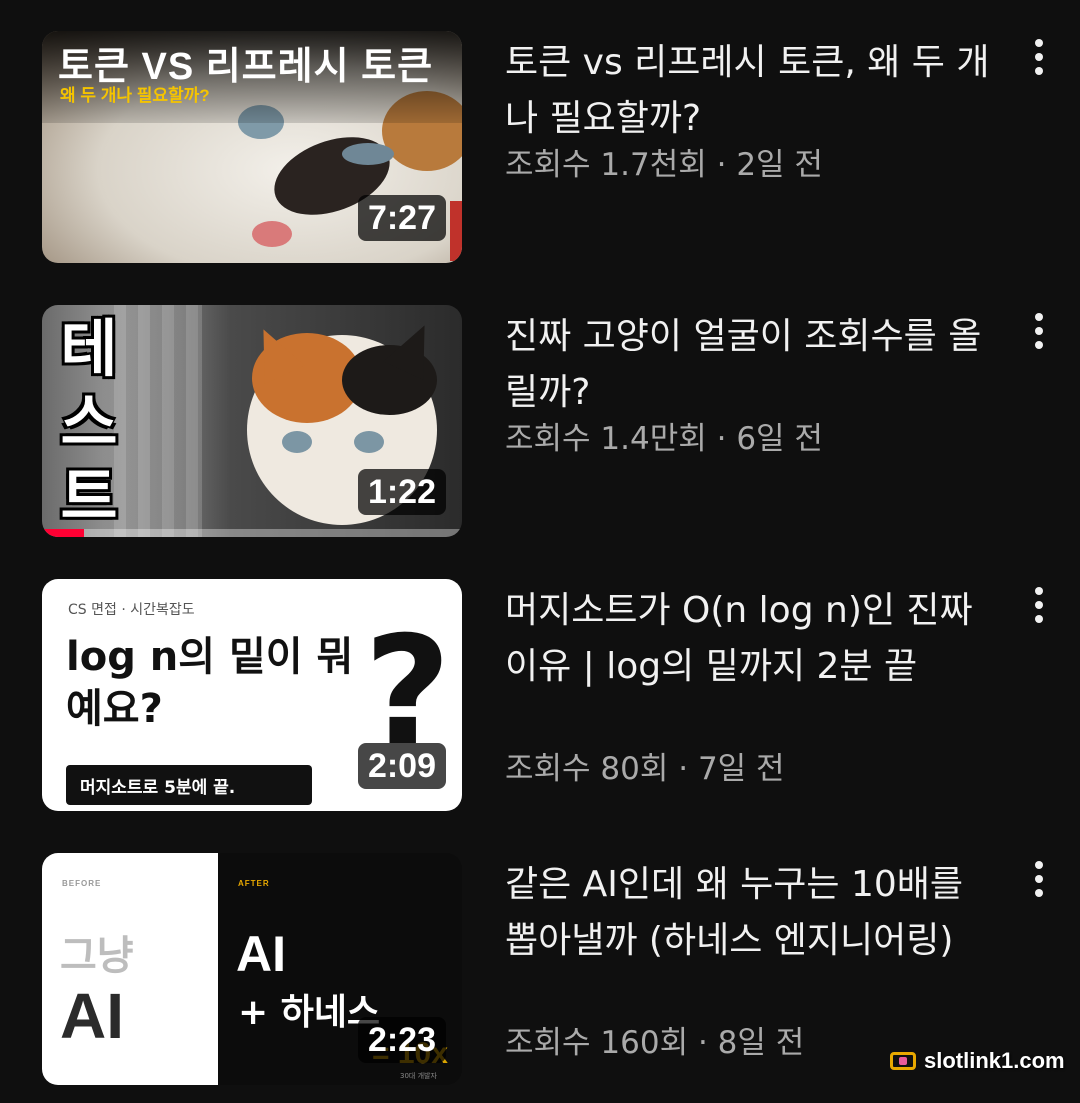  I want to click on thumbnail-big-text: log n의 밑이 뭐예요?, so click(210, 683).